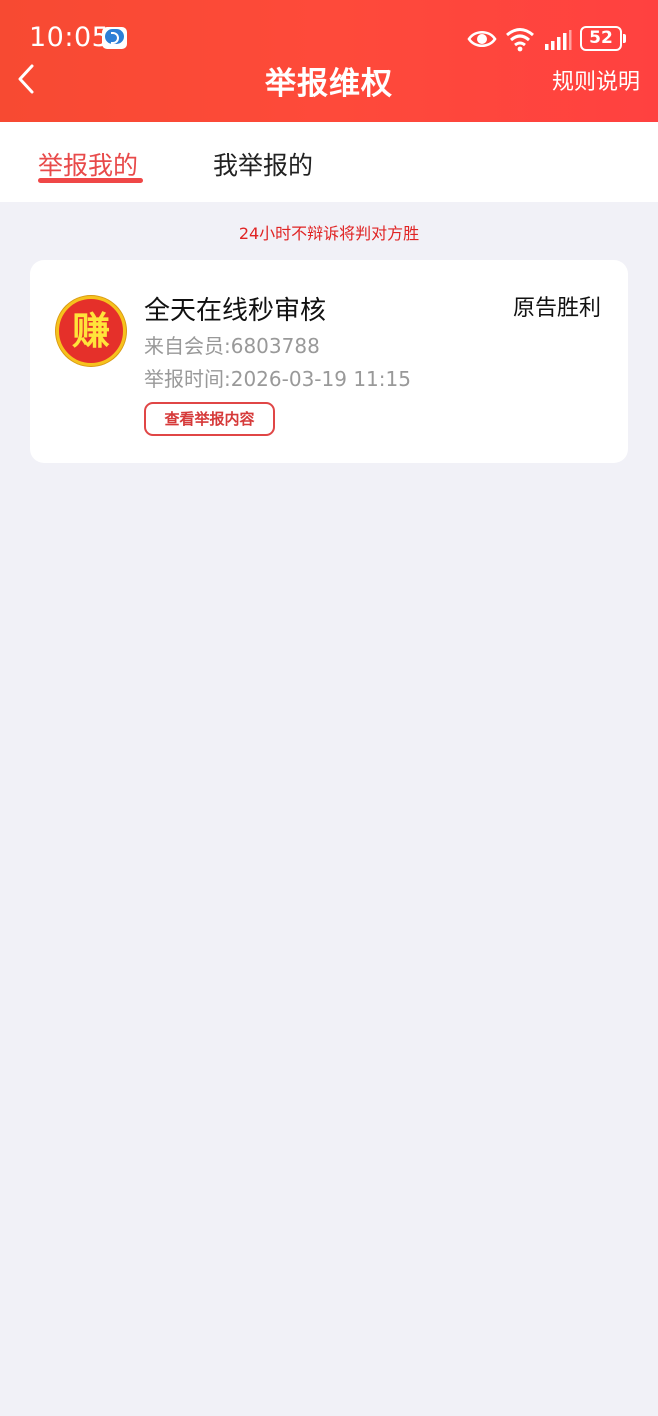  Describe the element at coordinates (263, 164) in the screenshot. I see `tab-my-reports: 我举报的` at that location.